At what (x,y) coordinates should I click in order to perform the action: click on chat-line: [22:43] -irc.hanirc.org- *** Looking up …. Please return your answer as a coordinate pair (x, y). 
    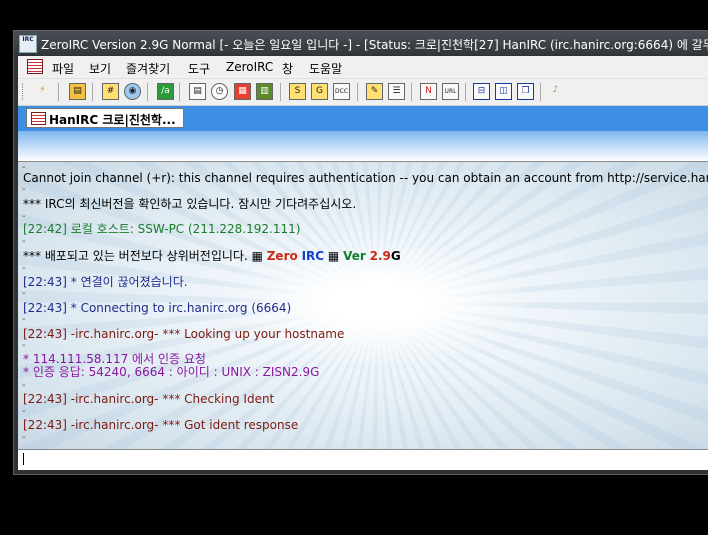
    Looking at the image, I should click on (184, 334).